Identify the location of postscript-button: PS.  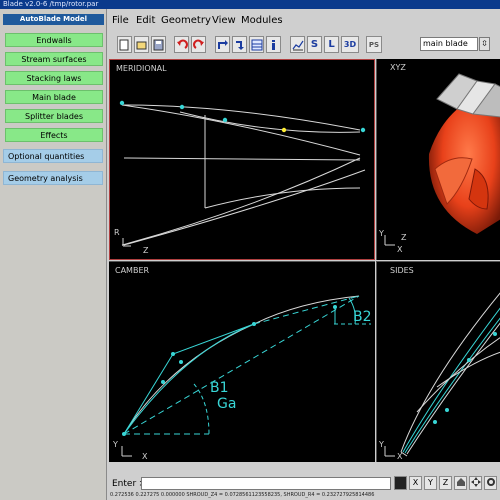
(374, 44).